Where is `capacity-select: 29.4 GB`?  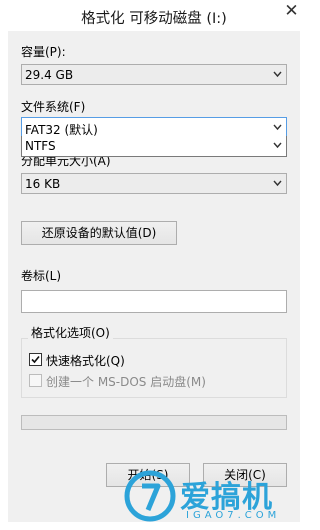
capacity-select: 29.4 GB is located at coordinates (154, 74).